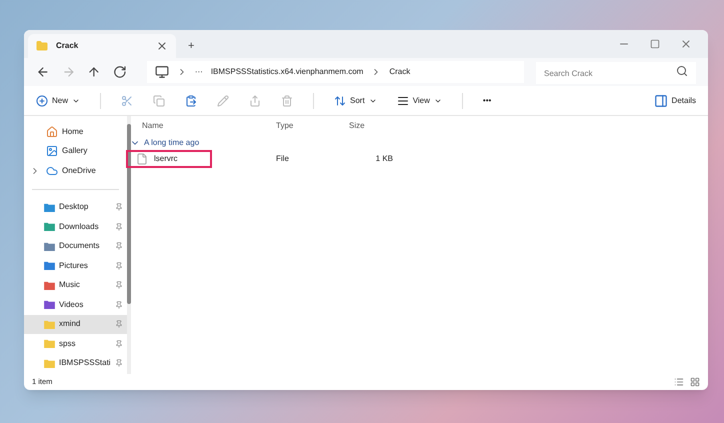 Image resolution: width=724 pixels, height=423 pixels. What do you see at coordinates (71, 304) in the screenshot?
I see `sidebar-label: Videos` at bounding box center [71, 304].